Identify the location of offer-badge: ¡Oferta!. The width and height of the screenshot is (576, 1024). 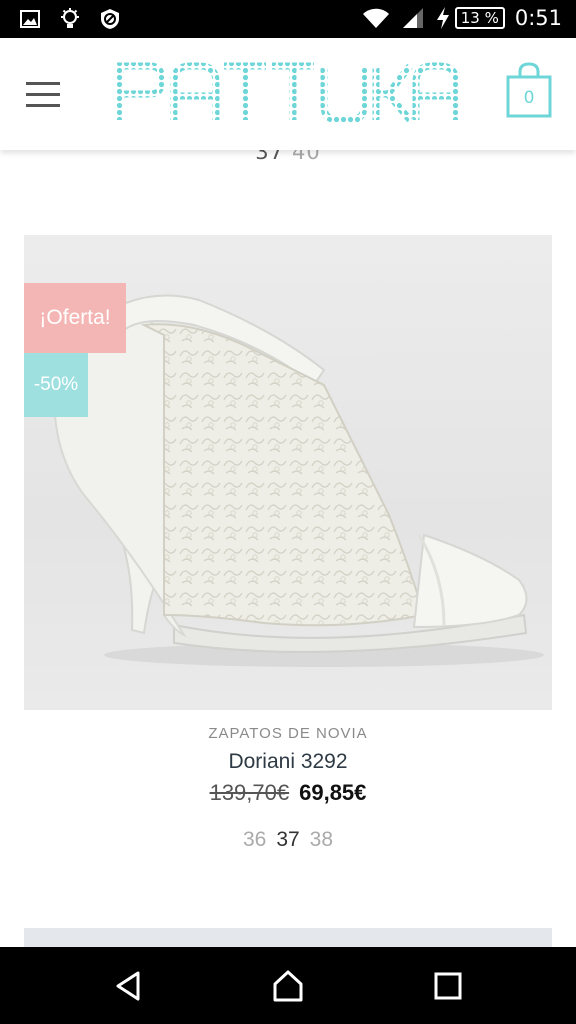
(75, 318).